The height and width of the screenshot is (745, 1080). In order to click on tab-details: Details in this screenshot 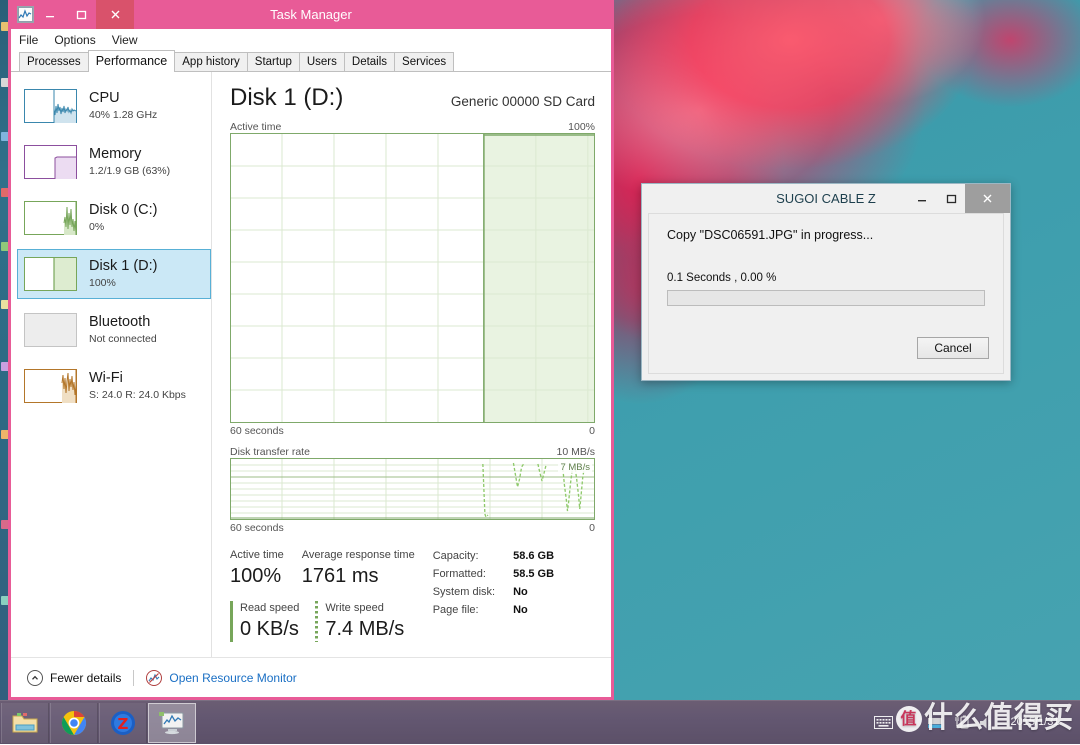, I will do `click(369, 61)`.